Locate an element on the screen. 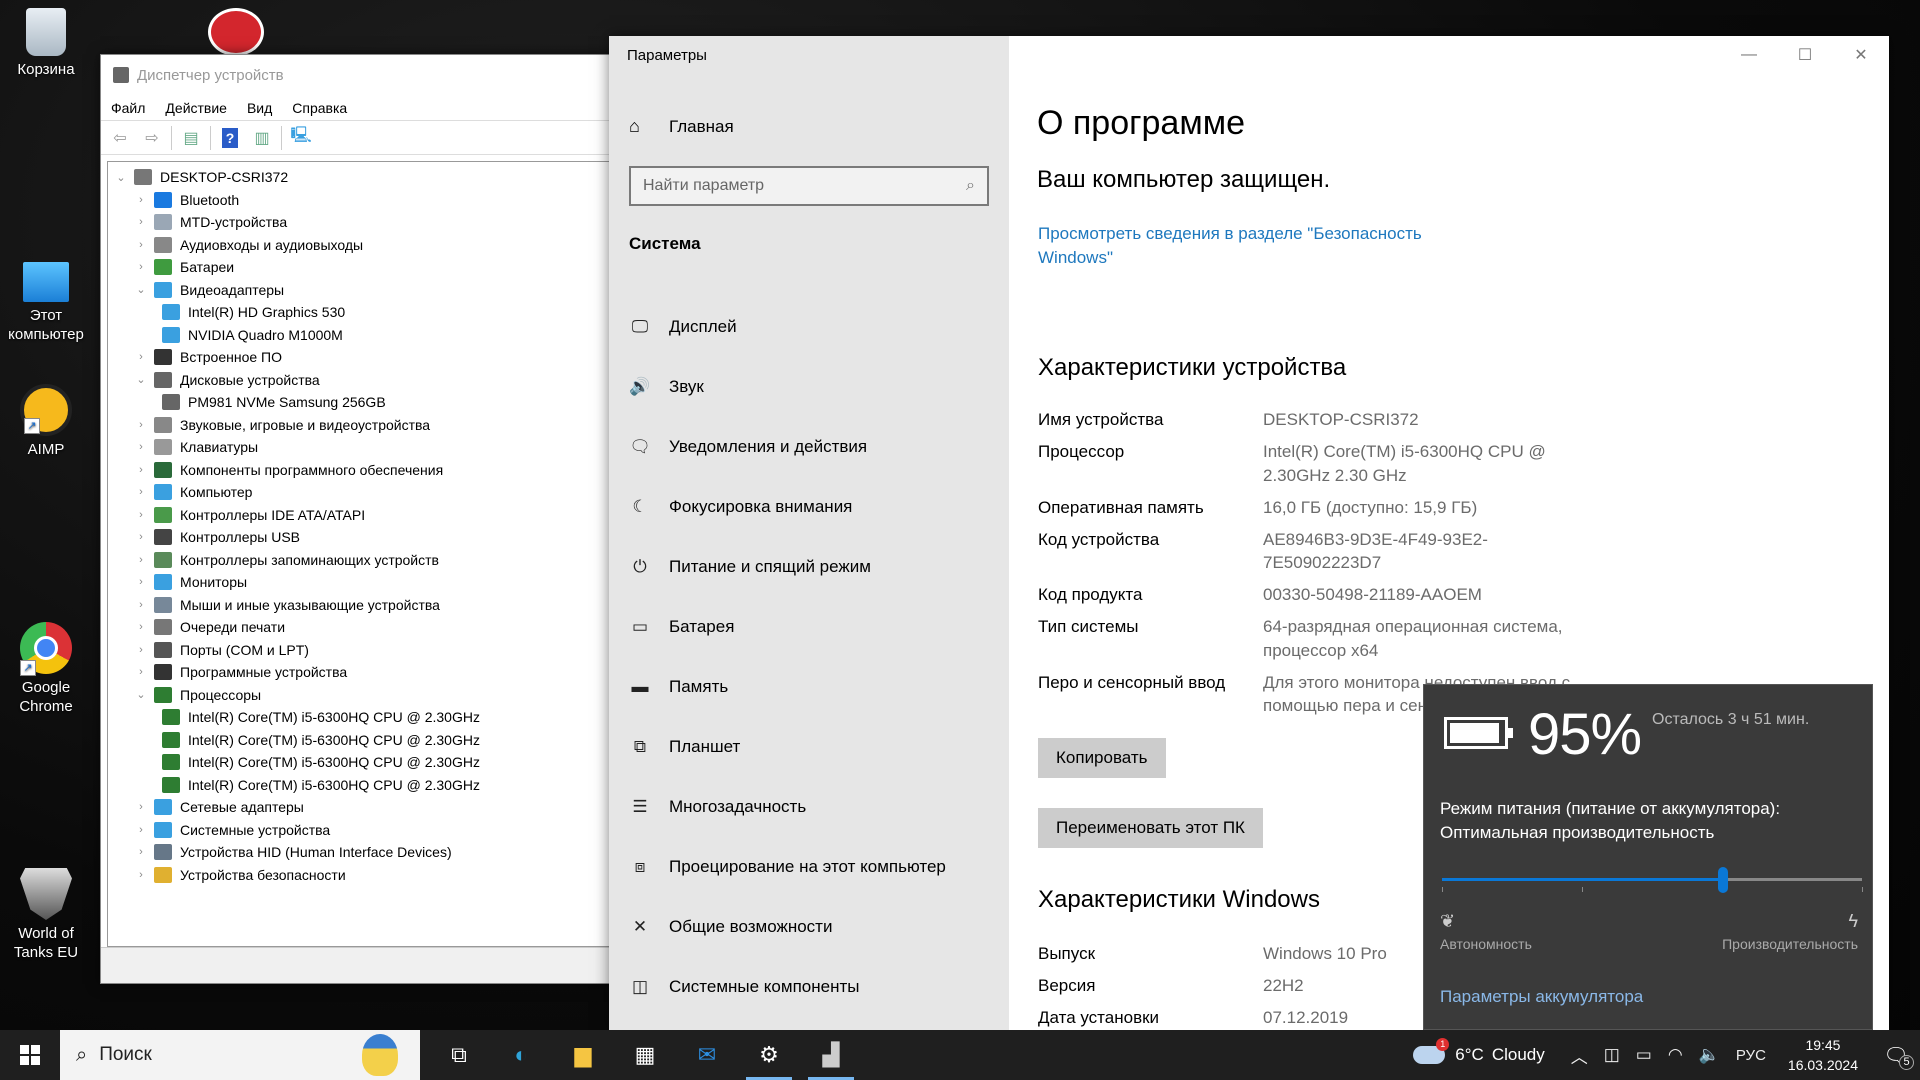 Image resolution: width=1920 pixels, height=1080 pixels. nav-item: ✕ Общие возможности is located at coordinates (787, 927).